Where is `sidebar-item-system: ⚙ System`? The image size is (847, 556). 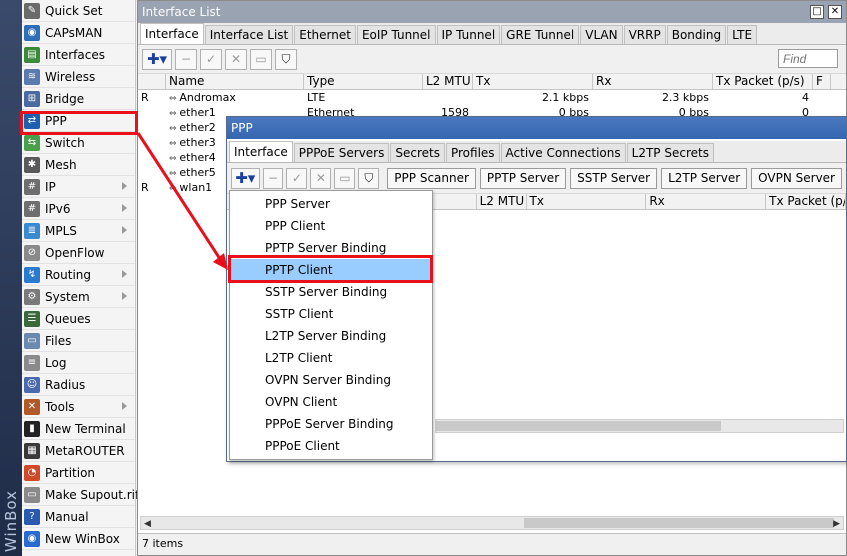
sidebar-item-system: ⚙ System is located at coordinates (78, 297).